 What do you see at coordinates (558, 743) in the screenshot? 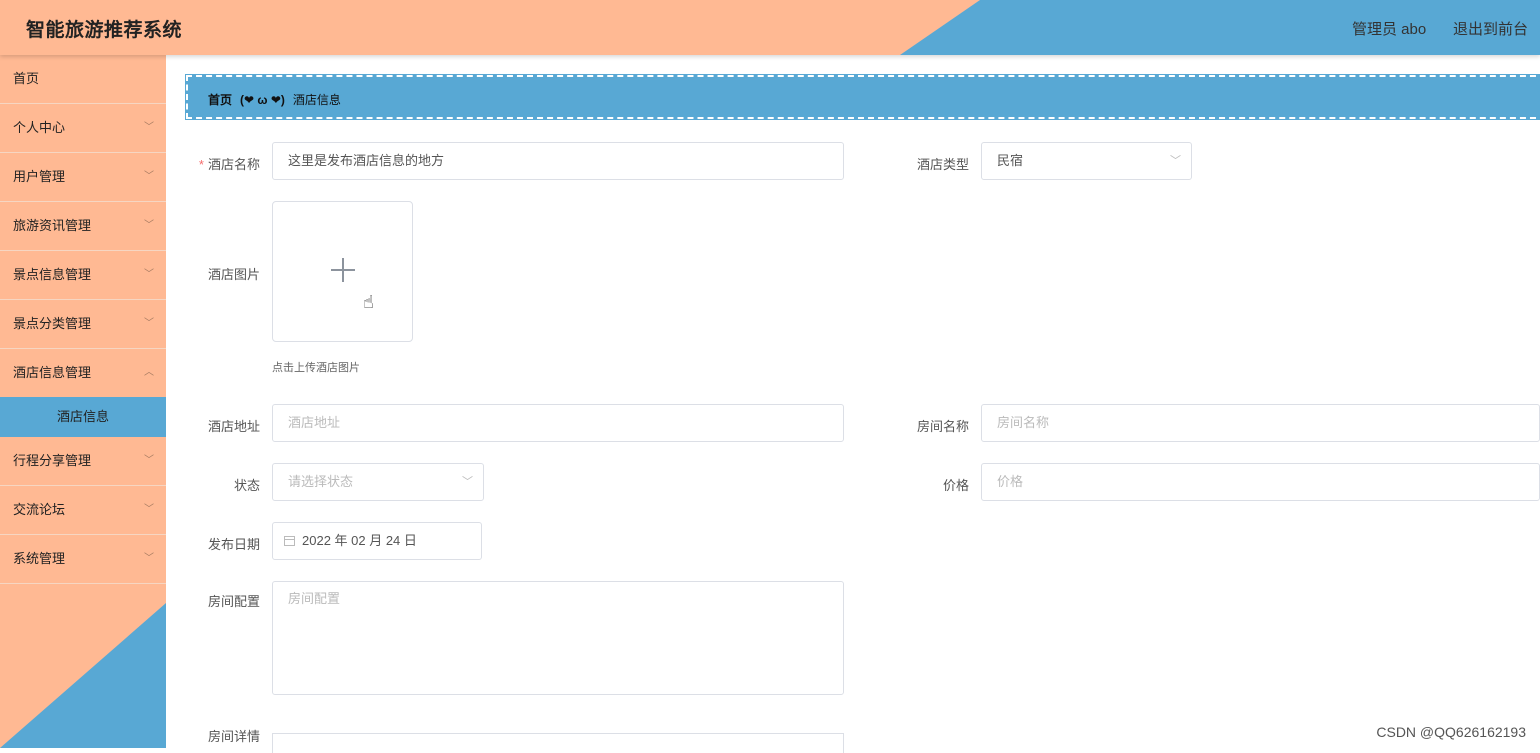
I see `room-detail-editor` at bounding box center [558, 743].